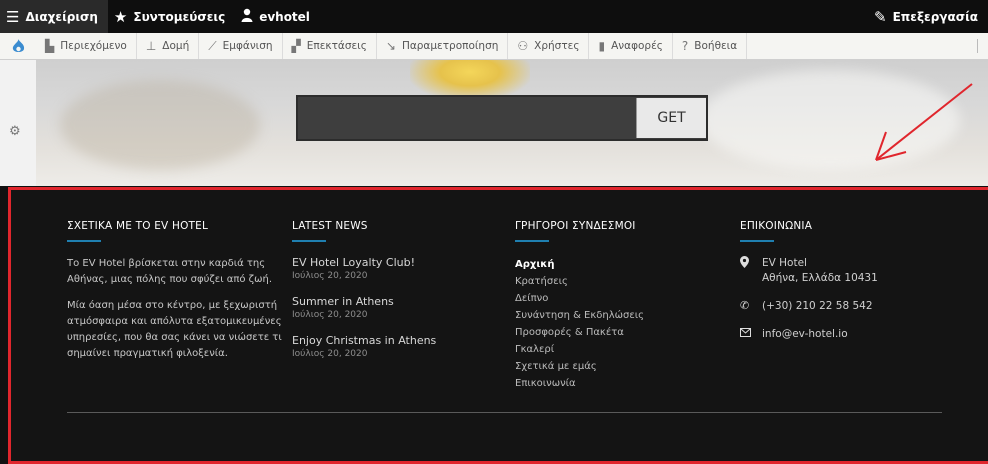 This screenshot has width=988, height=464. Describe the element at coordinates (615, 264) in the screenshot. I see `link-home: Αρχική` at that location.